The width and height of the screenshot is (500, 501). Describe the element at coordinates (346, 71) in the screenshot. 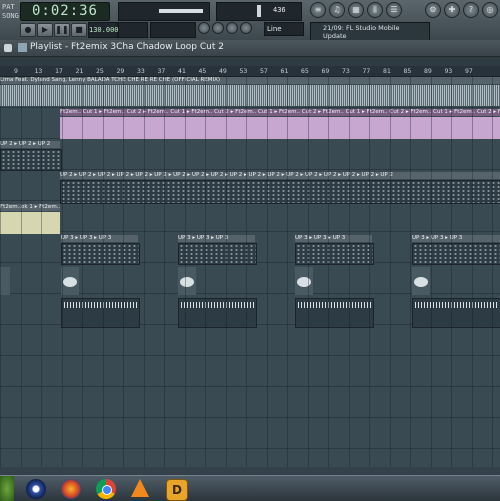

I see `ruler-tick: 73` at that location.